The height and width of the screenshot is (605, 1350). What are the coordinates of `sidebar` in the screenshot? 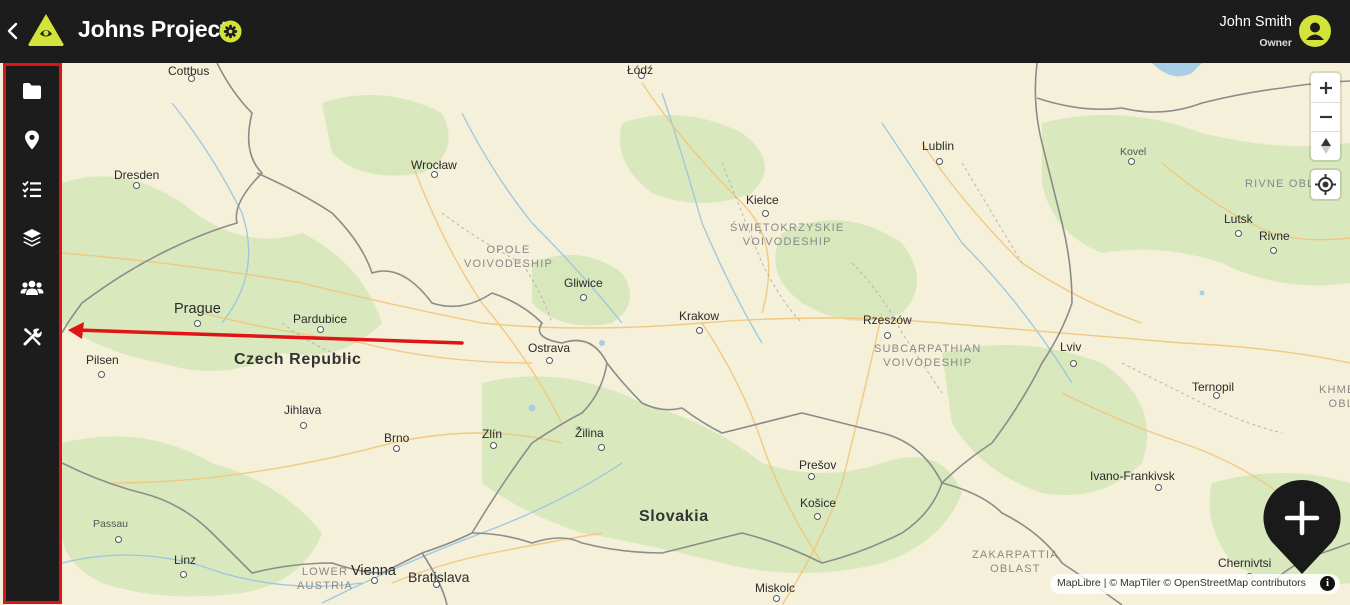 It's located at (32, 333).